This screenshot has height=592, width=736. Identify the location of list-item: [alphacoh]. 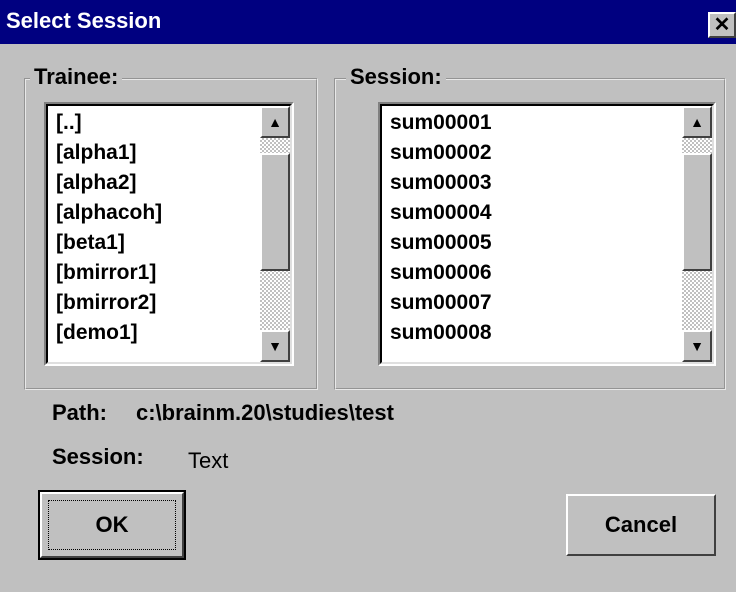
(109, 213).